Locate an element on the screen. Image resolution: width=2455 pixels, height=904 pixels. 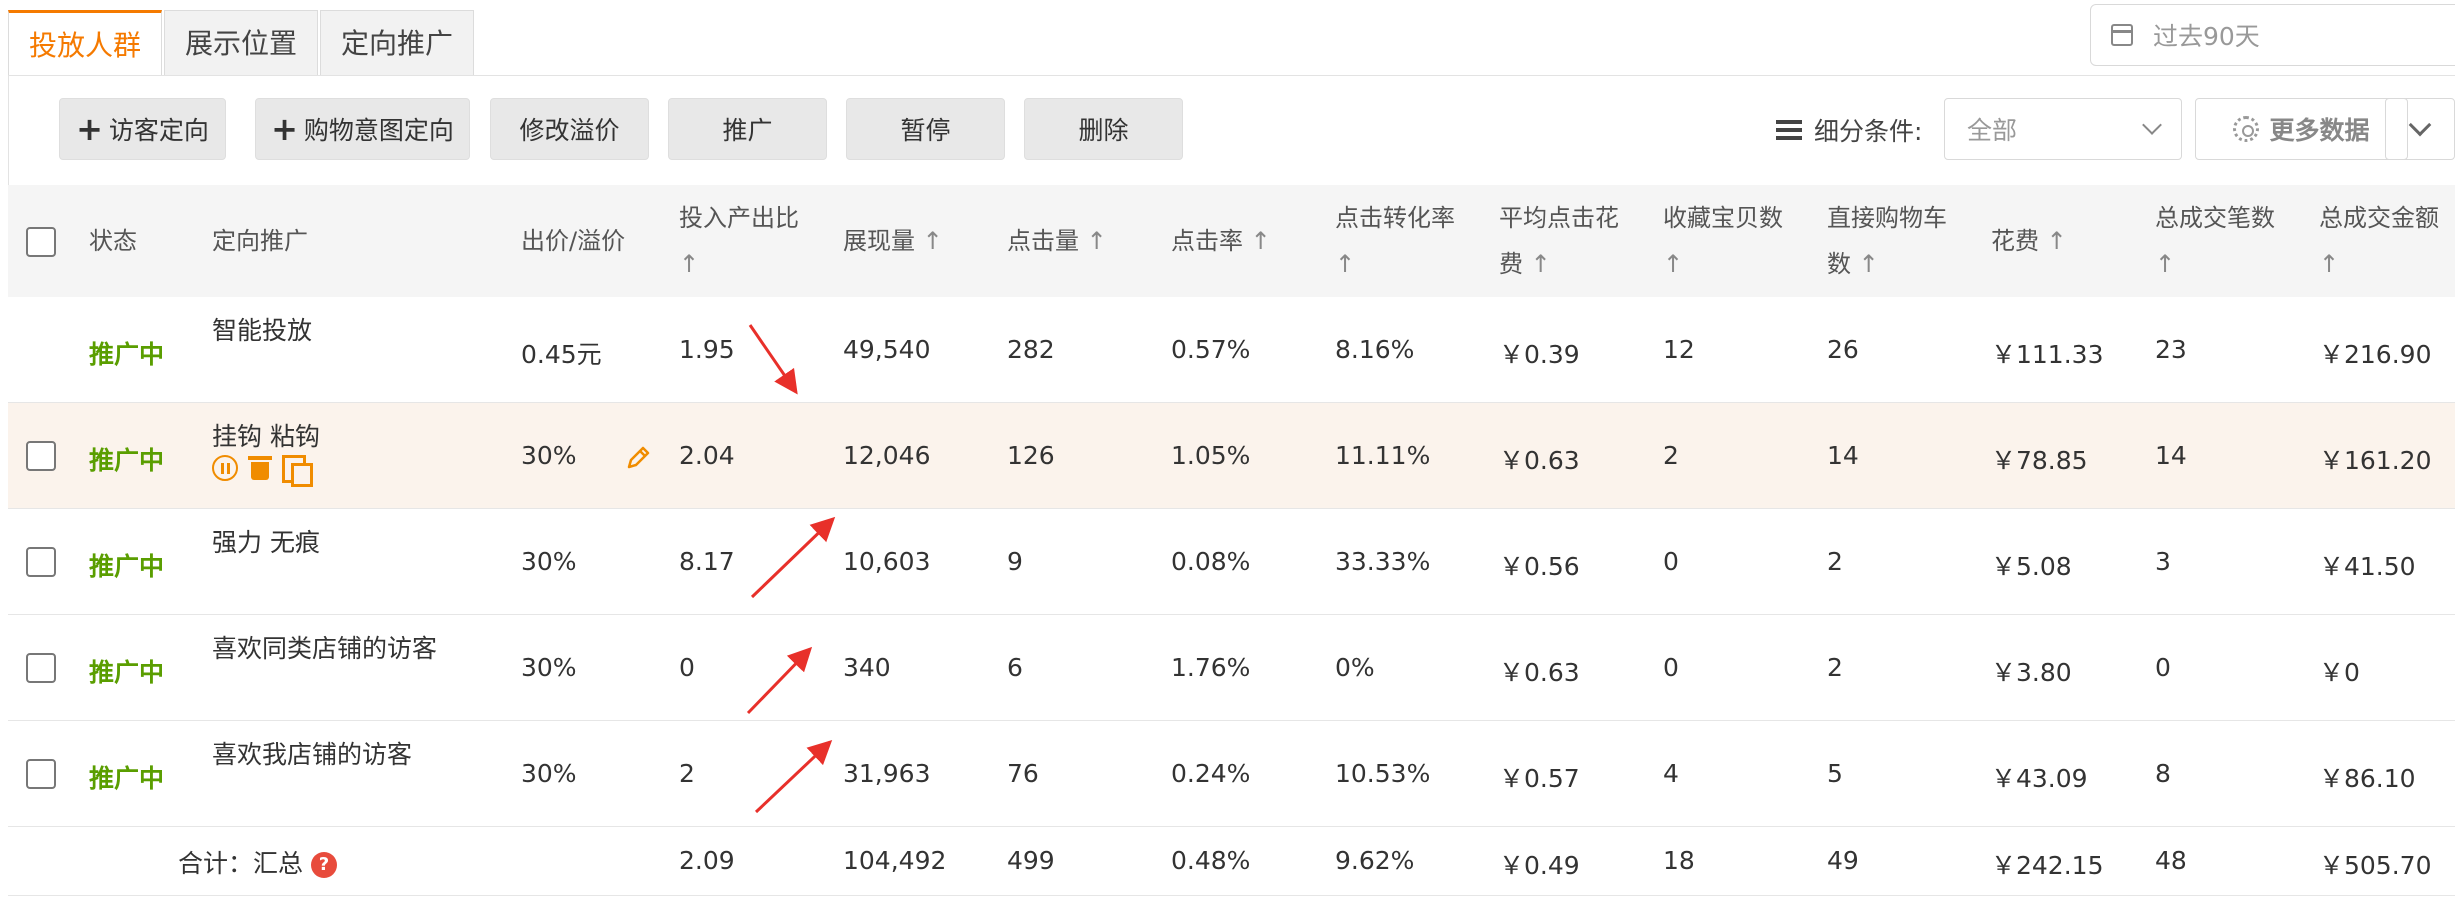
column-header-cvr-label: 点击转化率 is located at coordinates (1395, 218).